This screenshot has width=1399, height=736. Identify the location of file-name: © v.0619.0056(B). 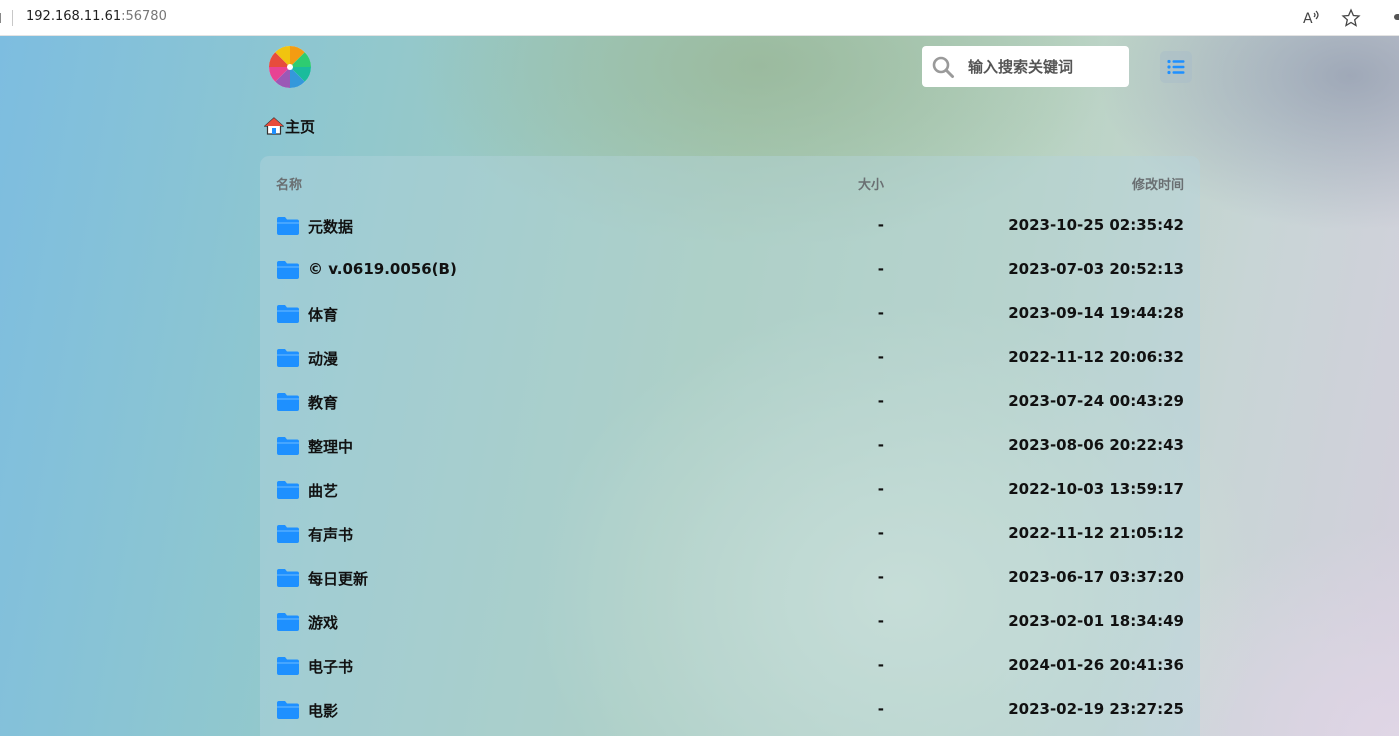
(382, 269).